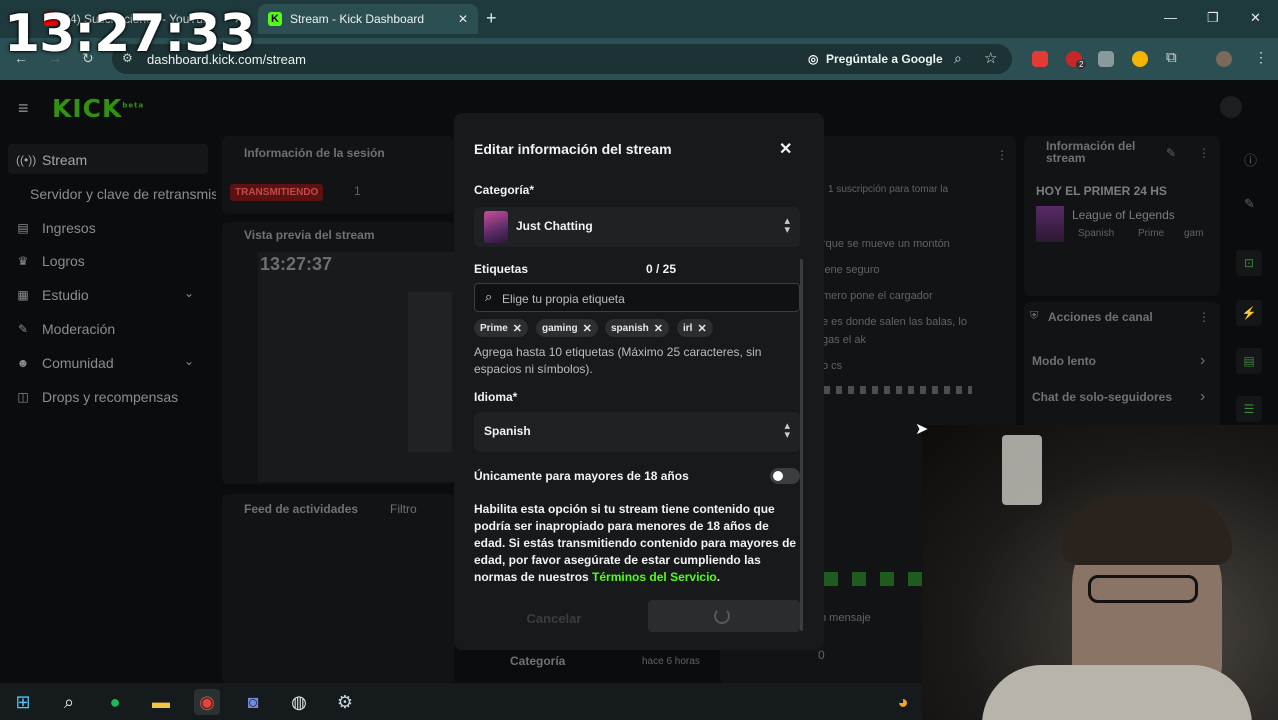 The image size is (1278, 720). What do you see at coordinates (1249, 361) in the screenshot?
I see `list-icon: ▤` at bounding box center [1249, 361].